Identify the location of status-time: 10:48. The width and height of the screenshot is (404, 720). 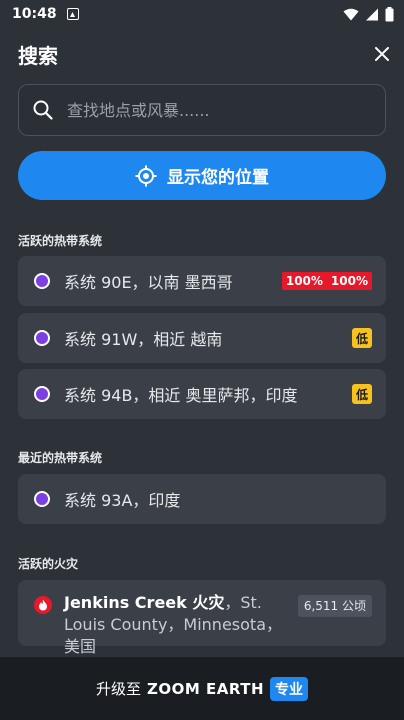
(34, 14).